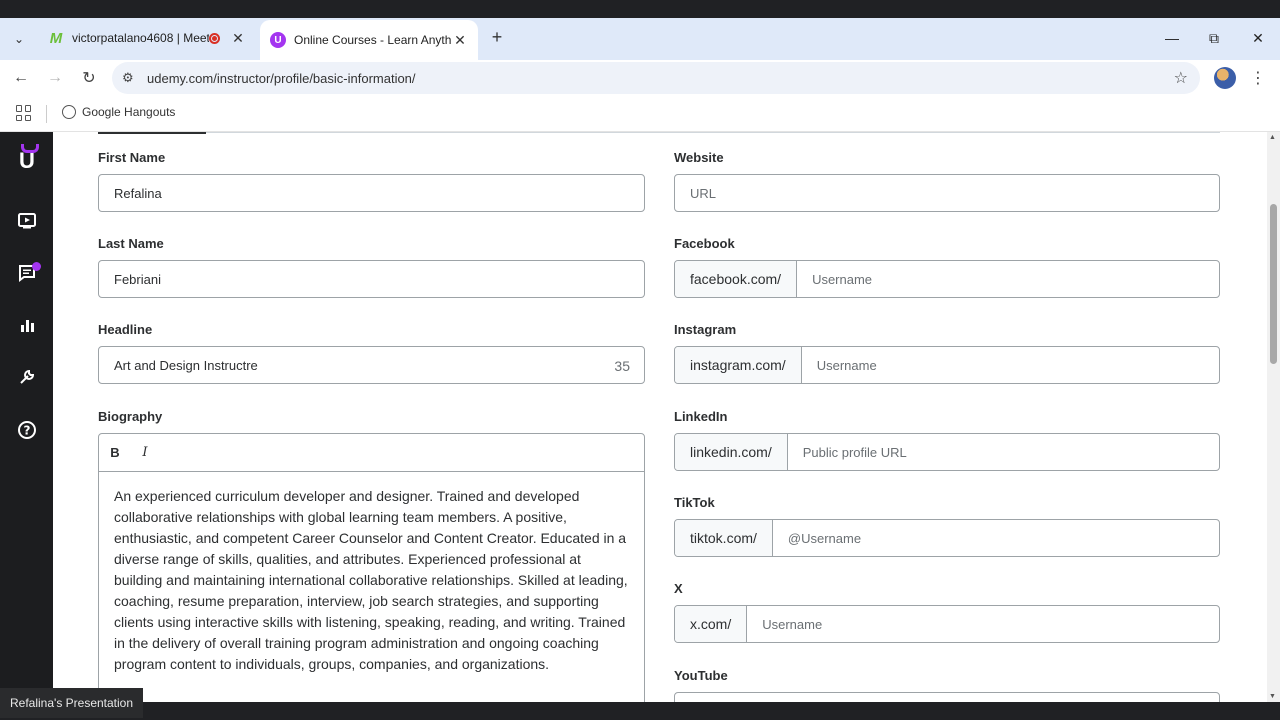  I want to click on instagram-prefix: instagram.com/, so click(738, 365).